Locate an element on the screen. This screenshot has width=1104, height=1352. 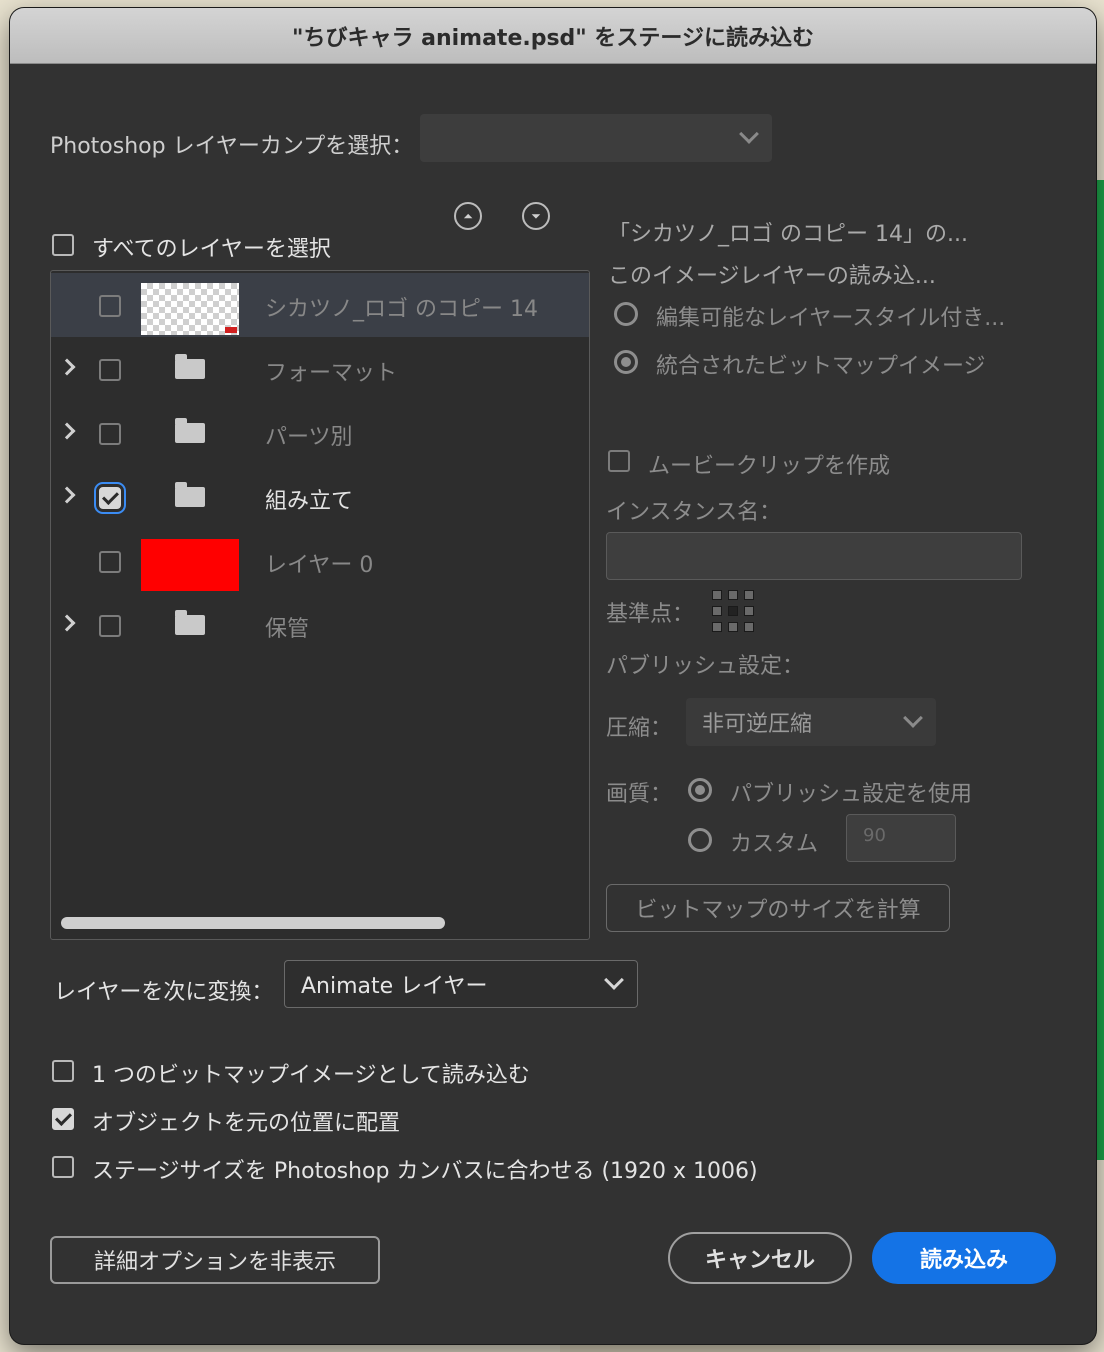
layer-row: パーツ別 is located at coordinates (320, 433).